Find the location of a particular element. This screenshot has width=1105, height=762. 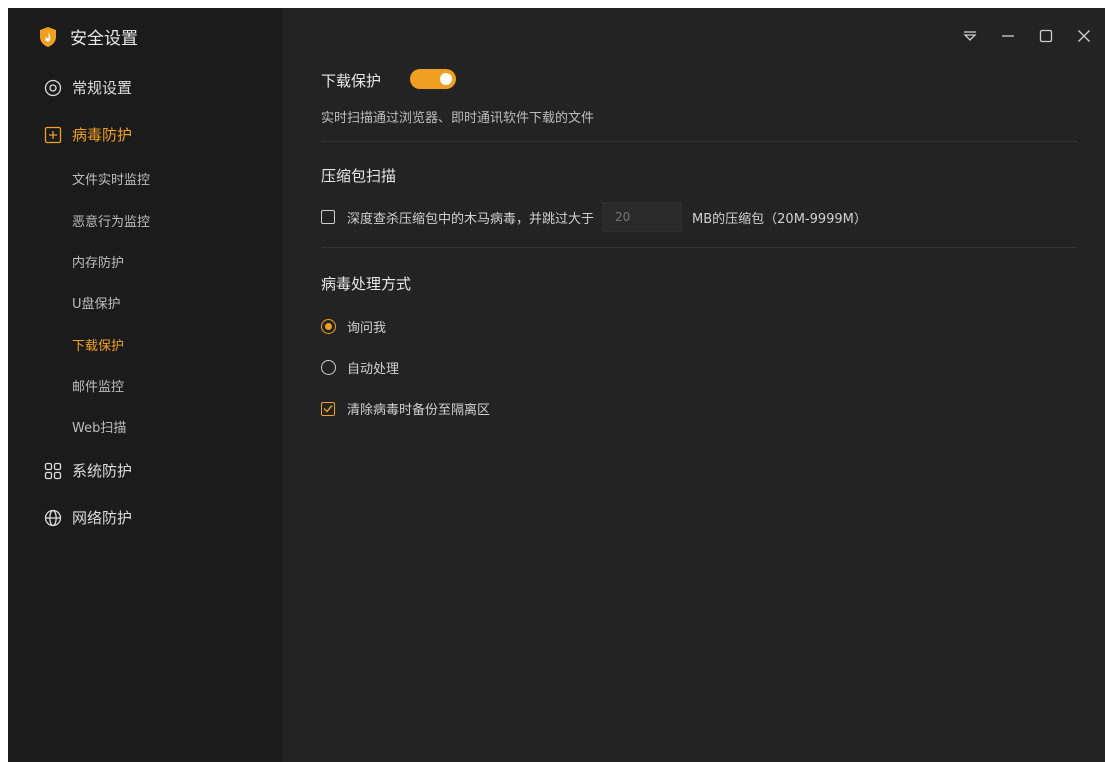

backup-quarantine-label: 清除病毒时备份至隔离区 is located at coordinates (419, 410).